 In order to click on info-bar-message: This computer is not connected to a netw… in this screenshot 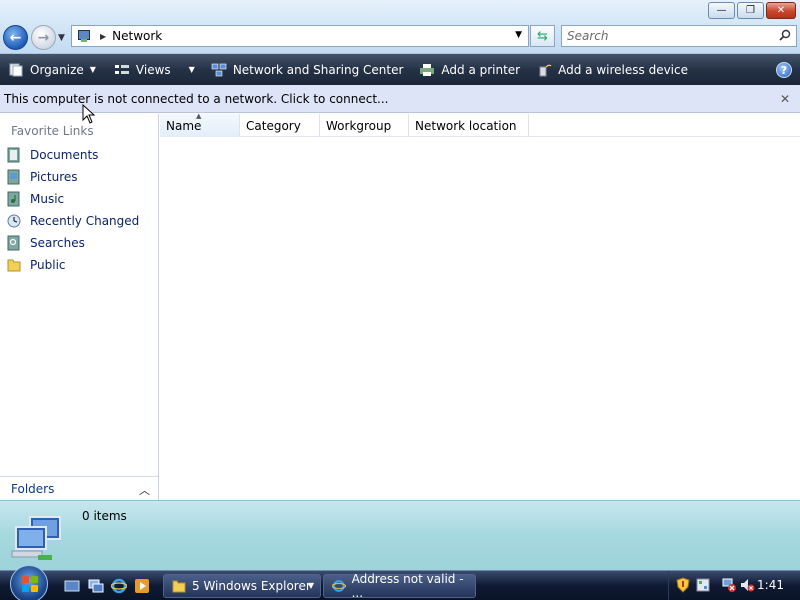, I will do `click(196, 99)`.